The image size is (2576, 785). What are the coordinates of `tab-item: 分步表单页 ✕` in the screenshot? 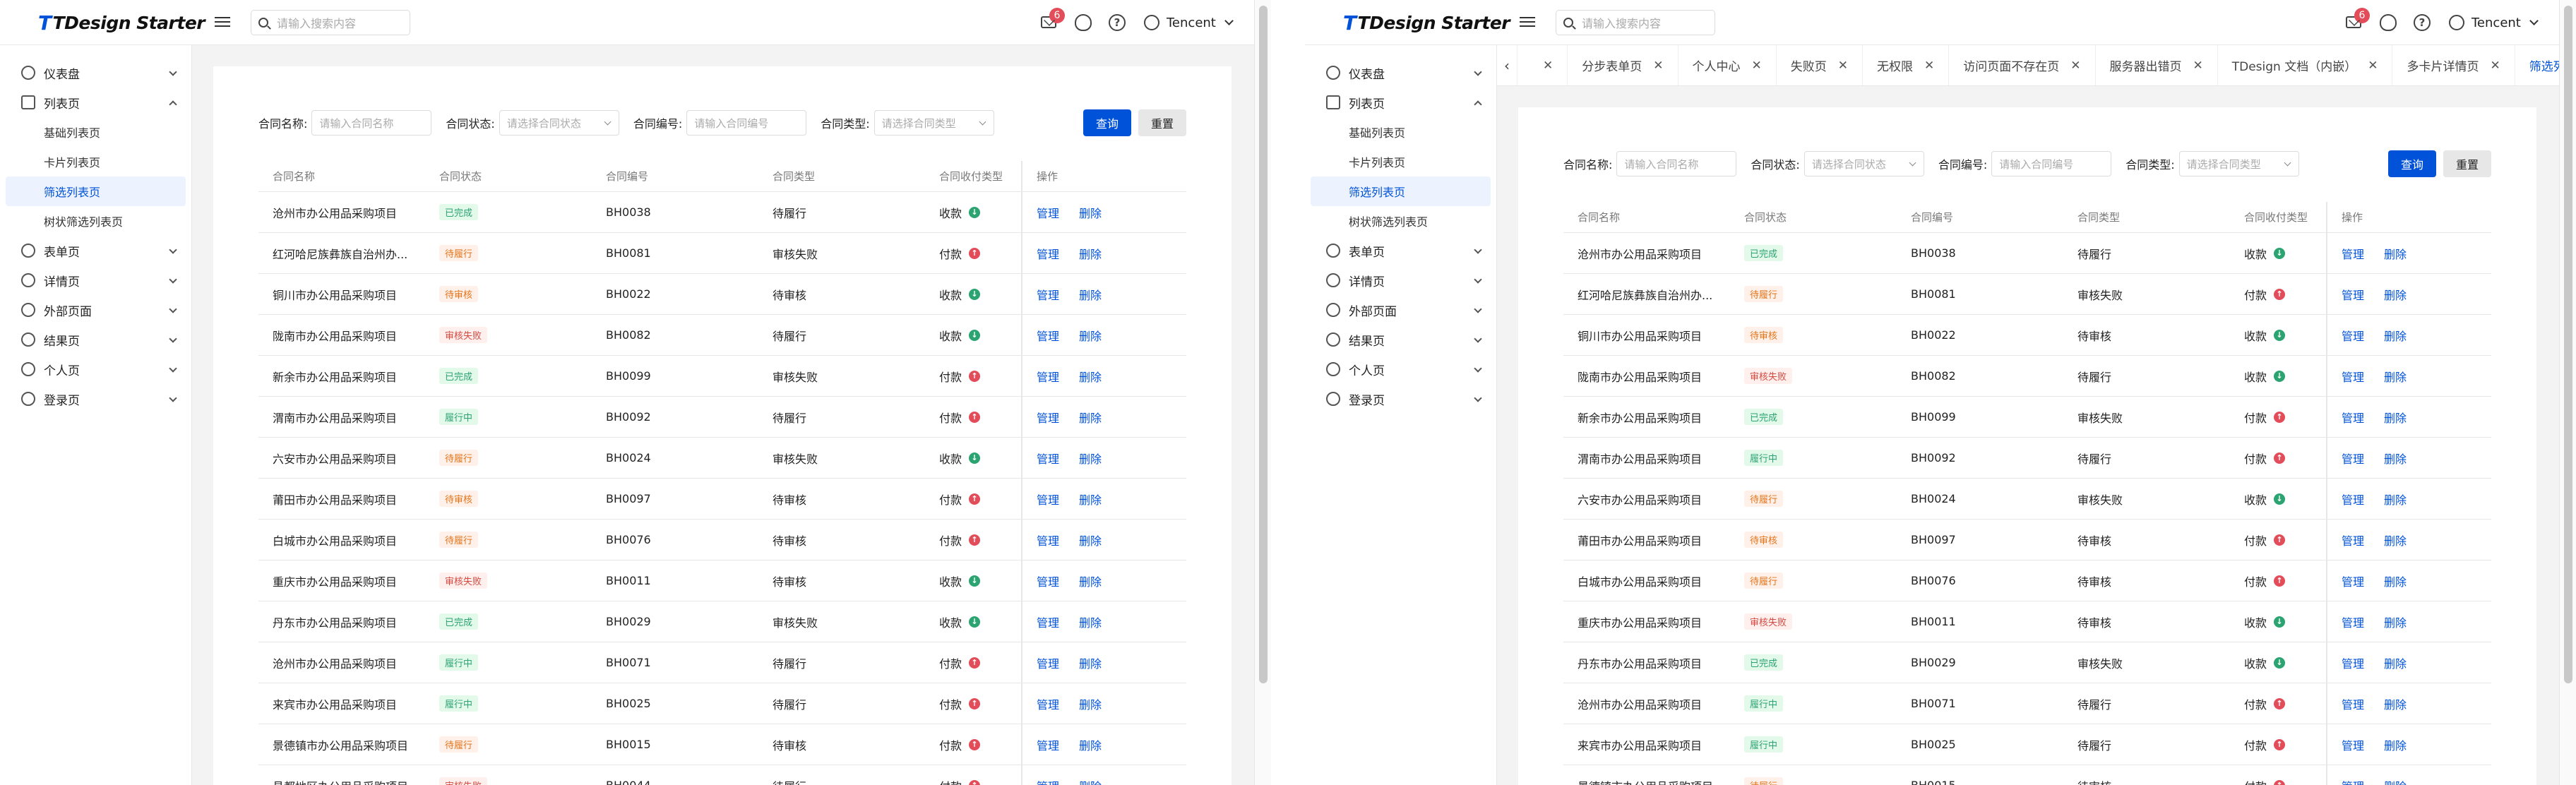 It's located at (1623, 65).